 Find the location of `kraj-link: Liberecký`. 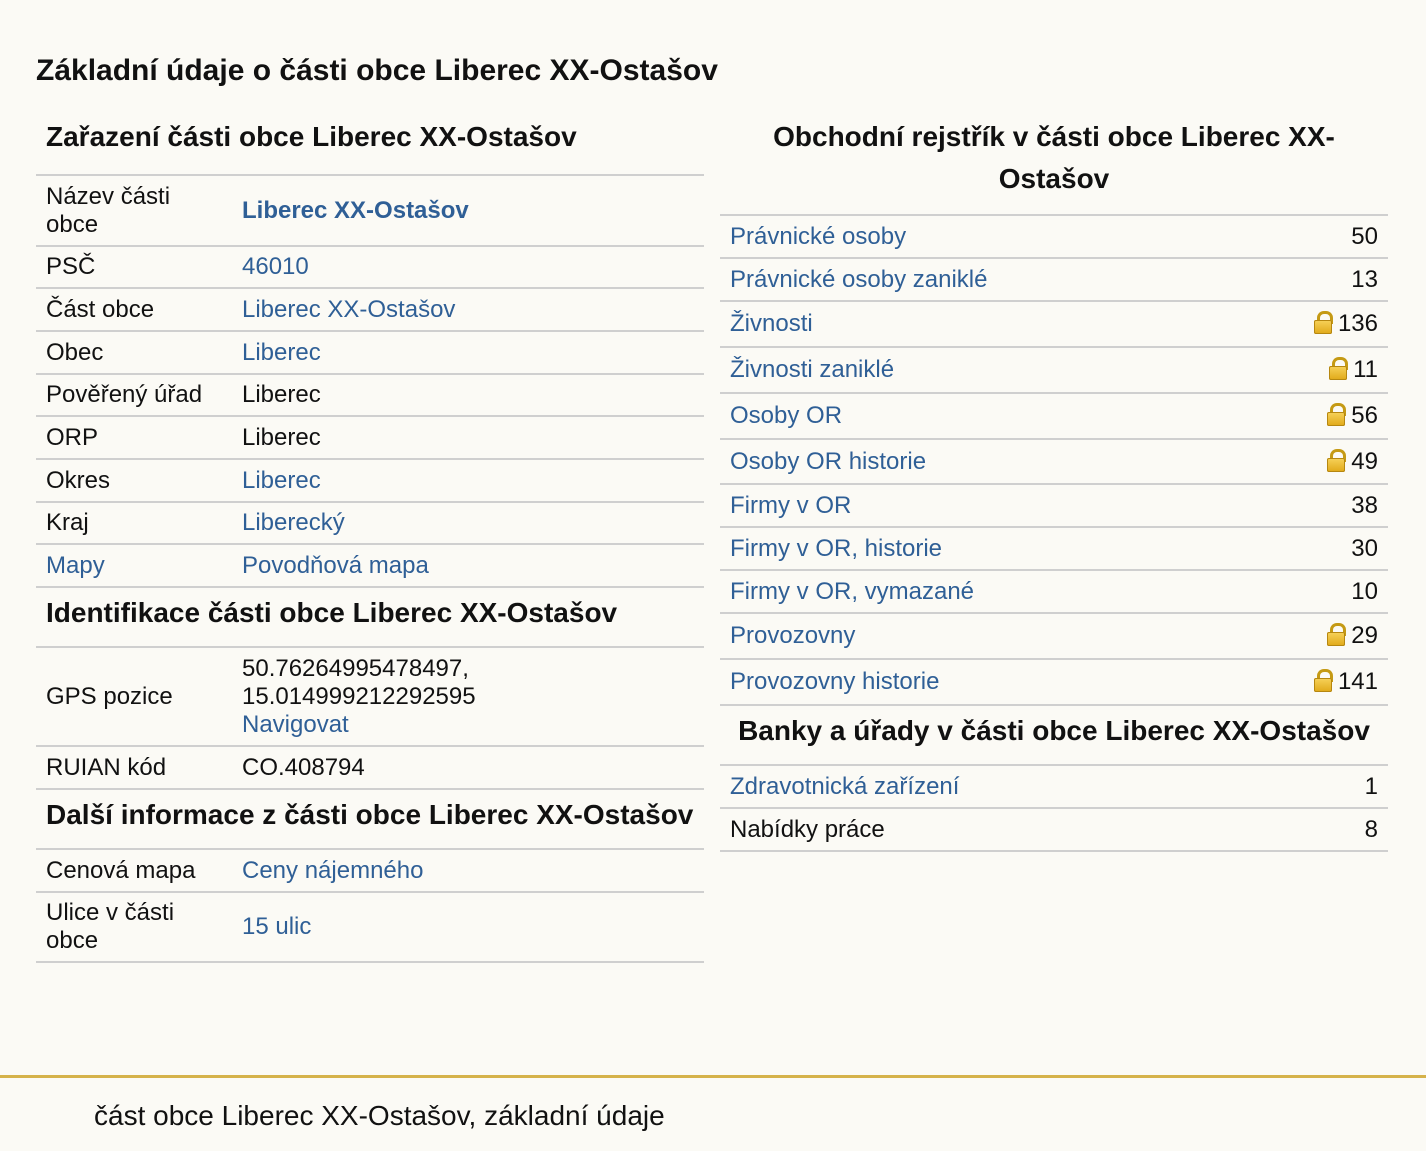

kraj-link: Liberecký is located at coordinates (293, 522).